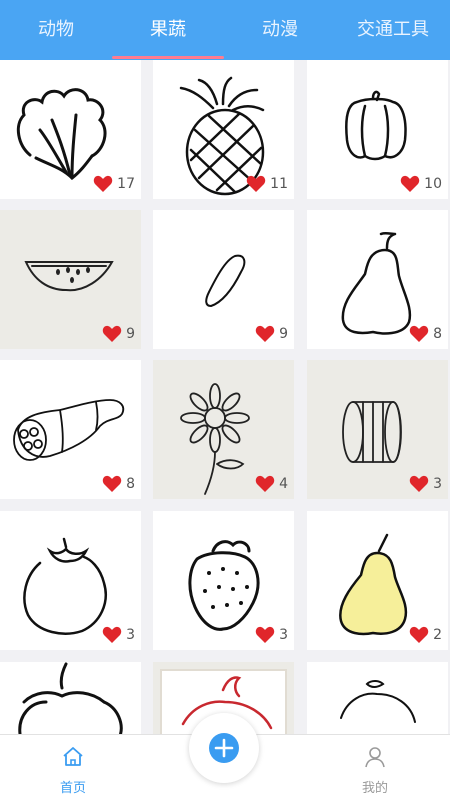  I want to click on plus-icon, so click(224, 748).